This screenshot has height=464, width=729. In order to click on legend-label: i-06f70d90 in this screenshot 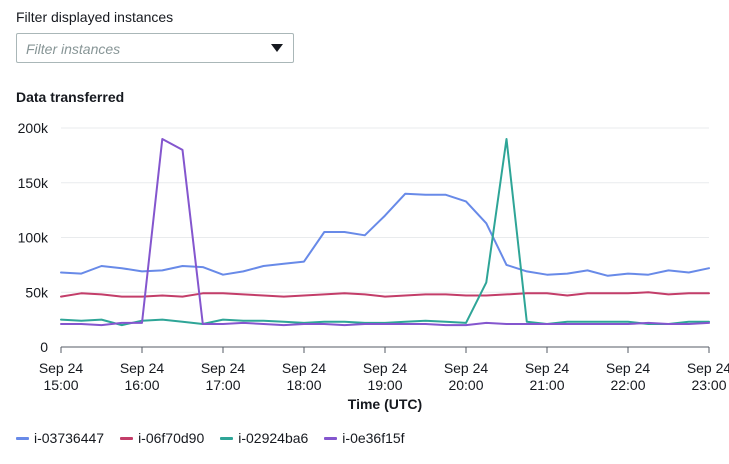, I will do `click(171, 438)`.